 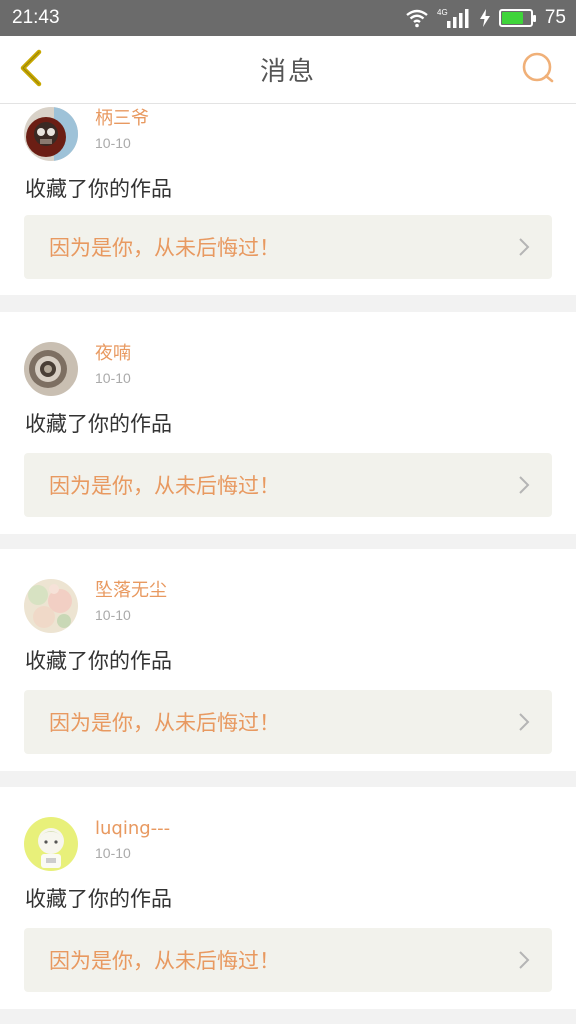 I want to click on status-bar: 21:43 4G 75, so click(x=288, y=18).